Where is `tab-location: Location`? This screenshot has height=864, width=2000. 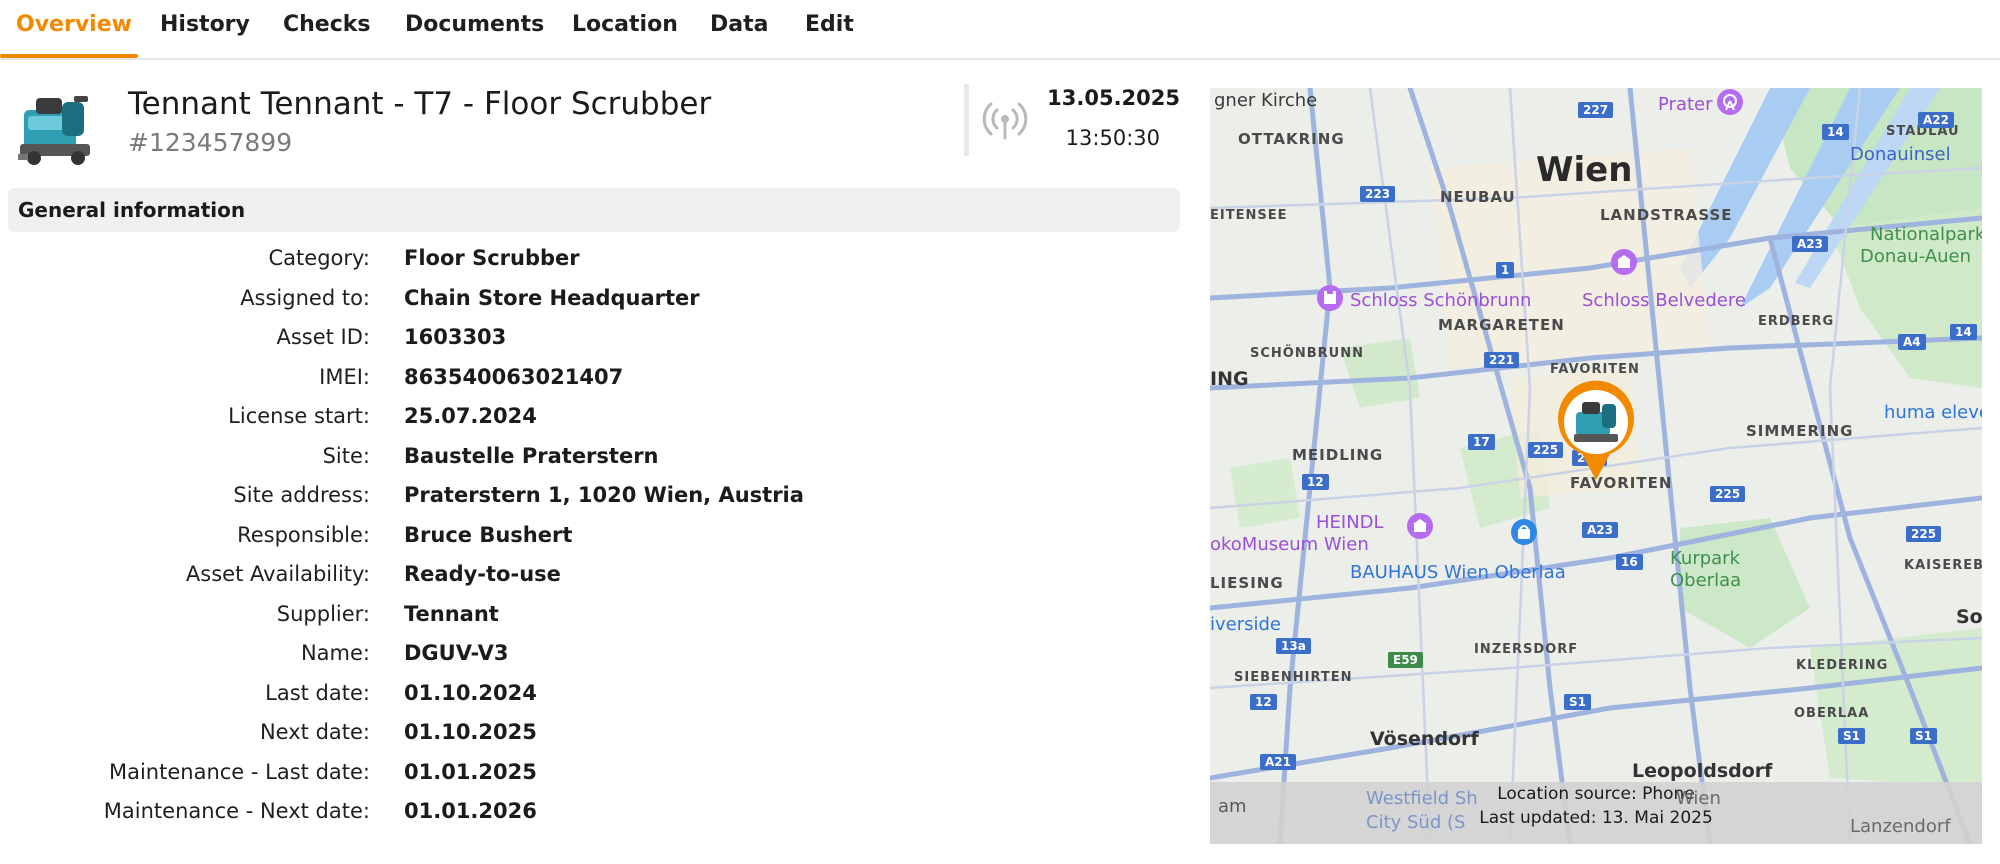 tab-location: Location is located at coordinates (625, 35).